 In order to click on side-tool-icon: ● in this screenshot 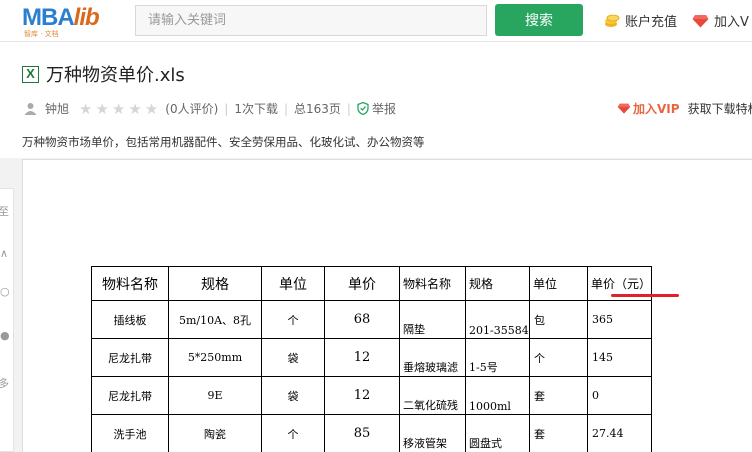, I will do `click(5, 335)`.